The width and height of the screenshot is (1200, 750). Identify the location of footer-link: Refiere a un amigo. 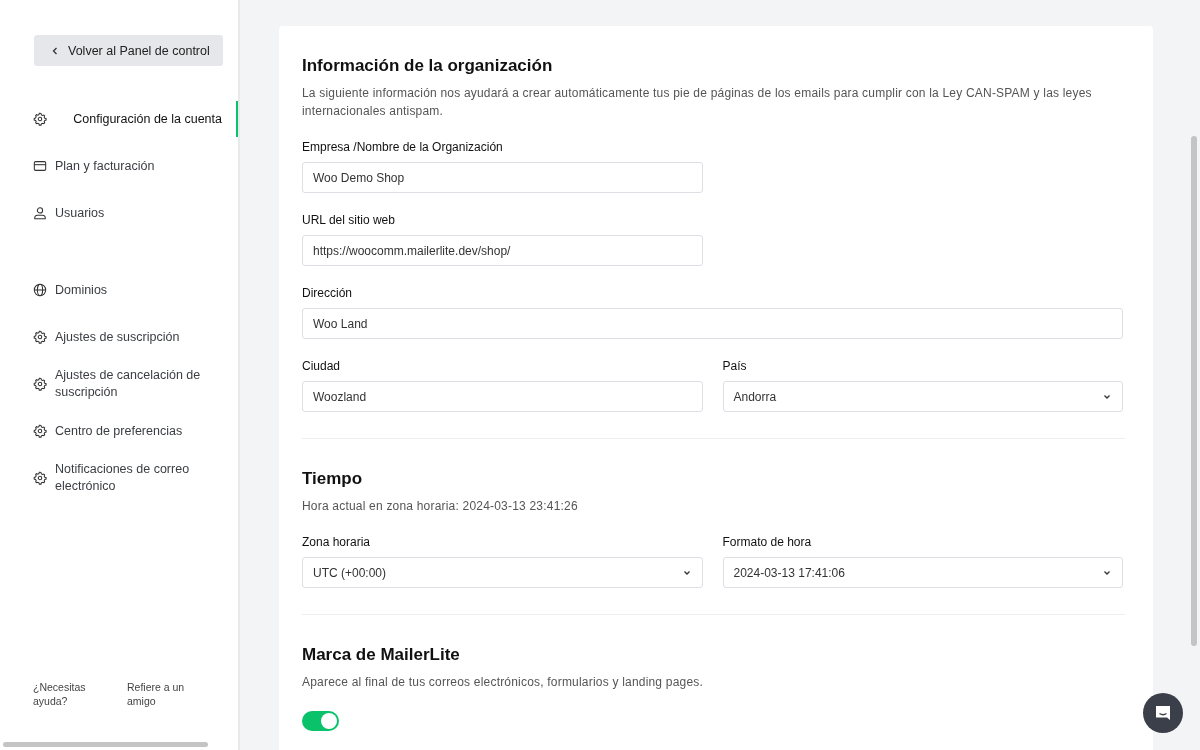
(162, 694).